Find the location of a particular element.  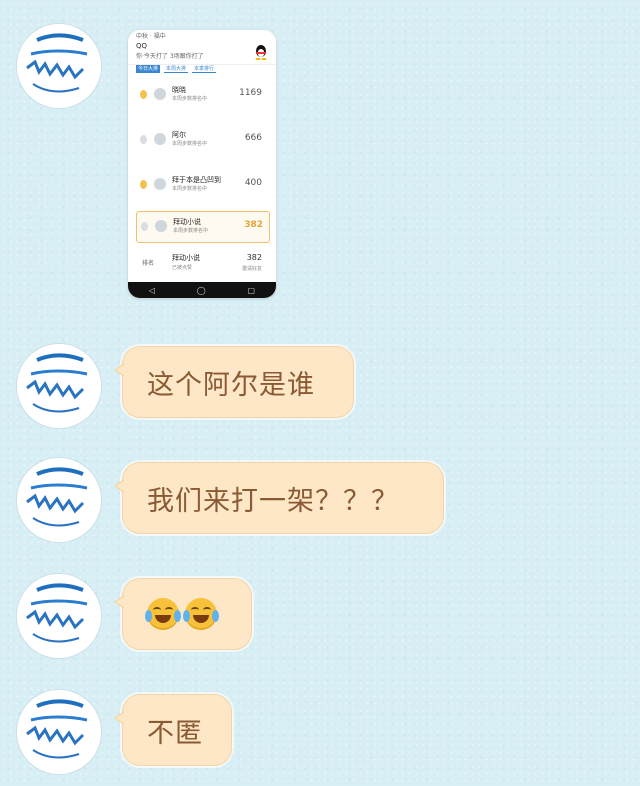

my-desc: 已被点赞 is located at coordinates (182, 268).